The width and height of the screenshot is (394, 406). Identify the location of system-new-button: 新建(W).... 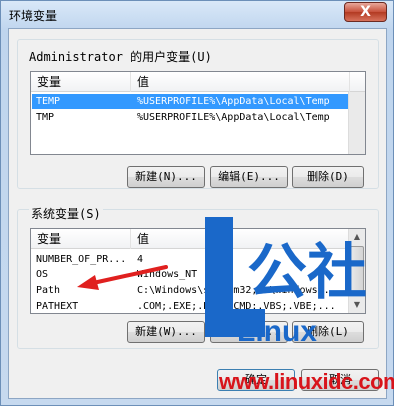
(166, 332).